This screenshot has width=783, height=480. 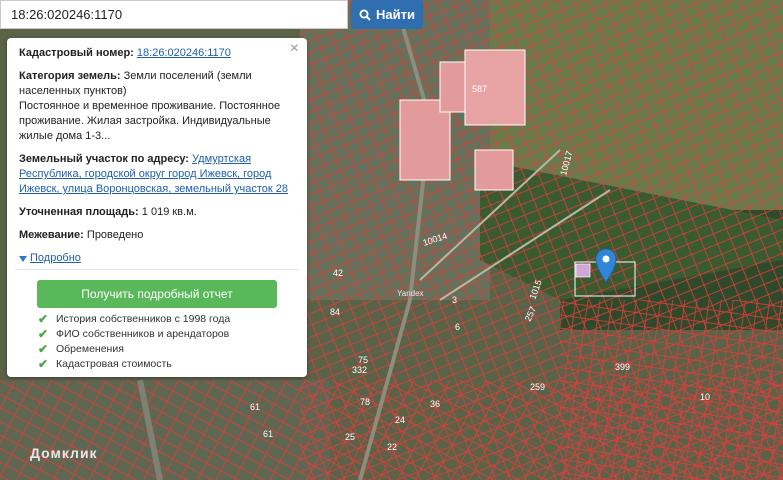 I want to click on feature-text: Обременения, so click(x=90, y=349).